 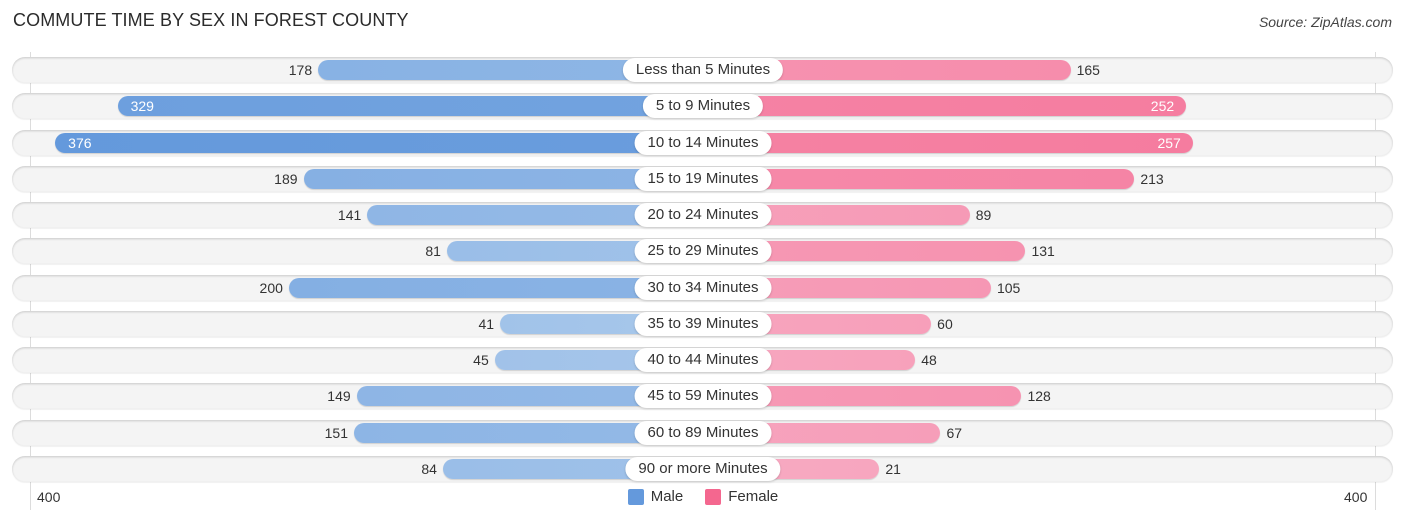 I want to click on value-label-female: 60, so click(x=945, y=323).